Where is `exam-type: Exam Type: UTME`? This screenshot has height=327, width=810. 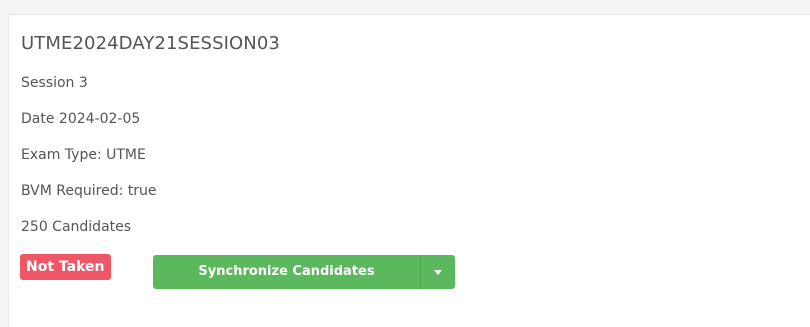
exam-type: Exam Type: UTME is located at coordinates (83, 155).